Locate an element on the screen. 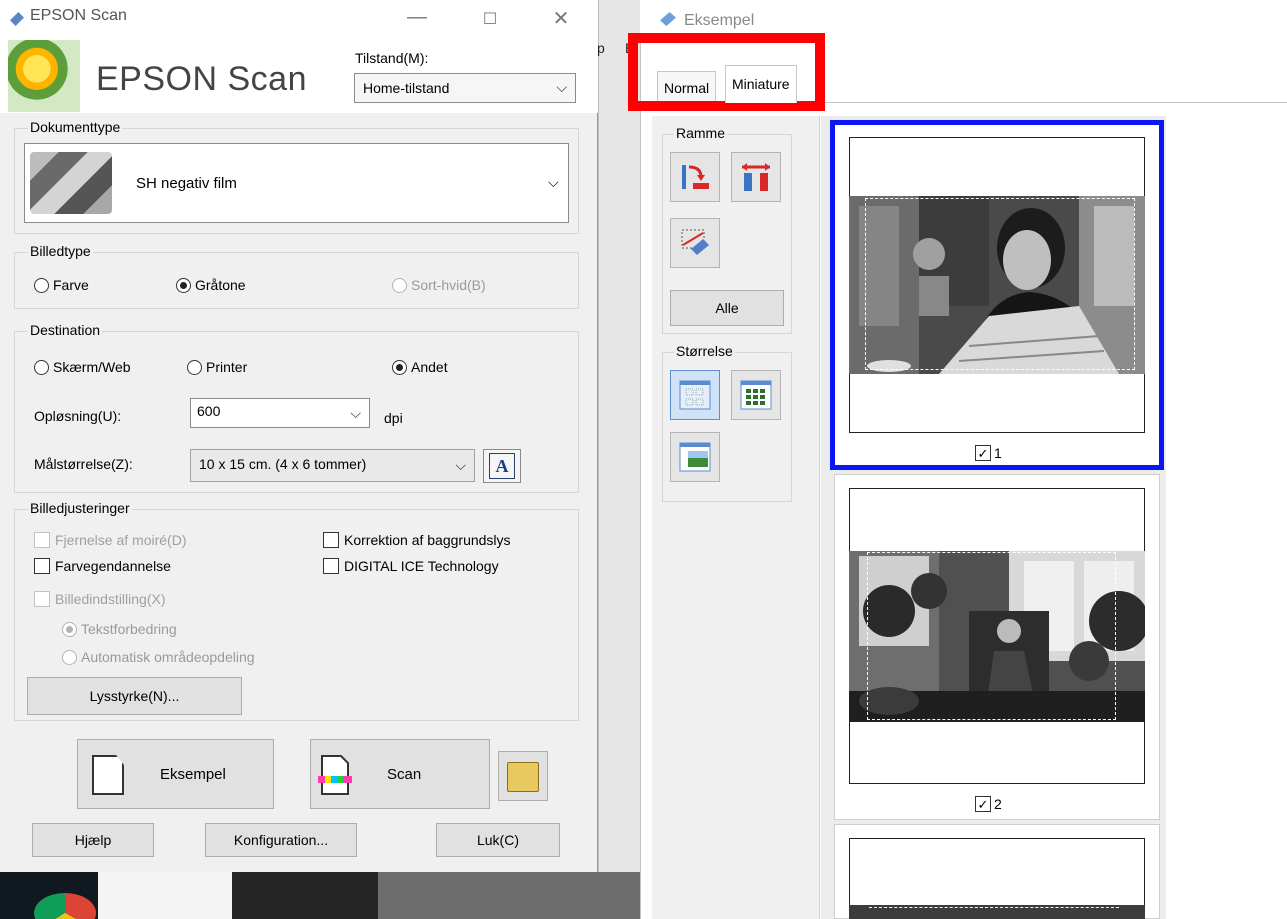  background-menu-fragment: p is located at coordinates (601, 48).